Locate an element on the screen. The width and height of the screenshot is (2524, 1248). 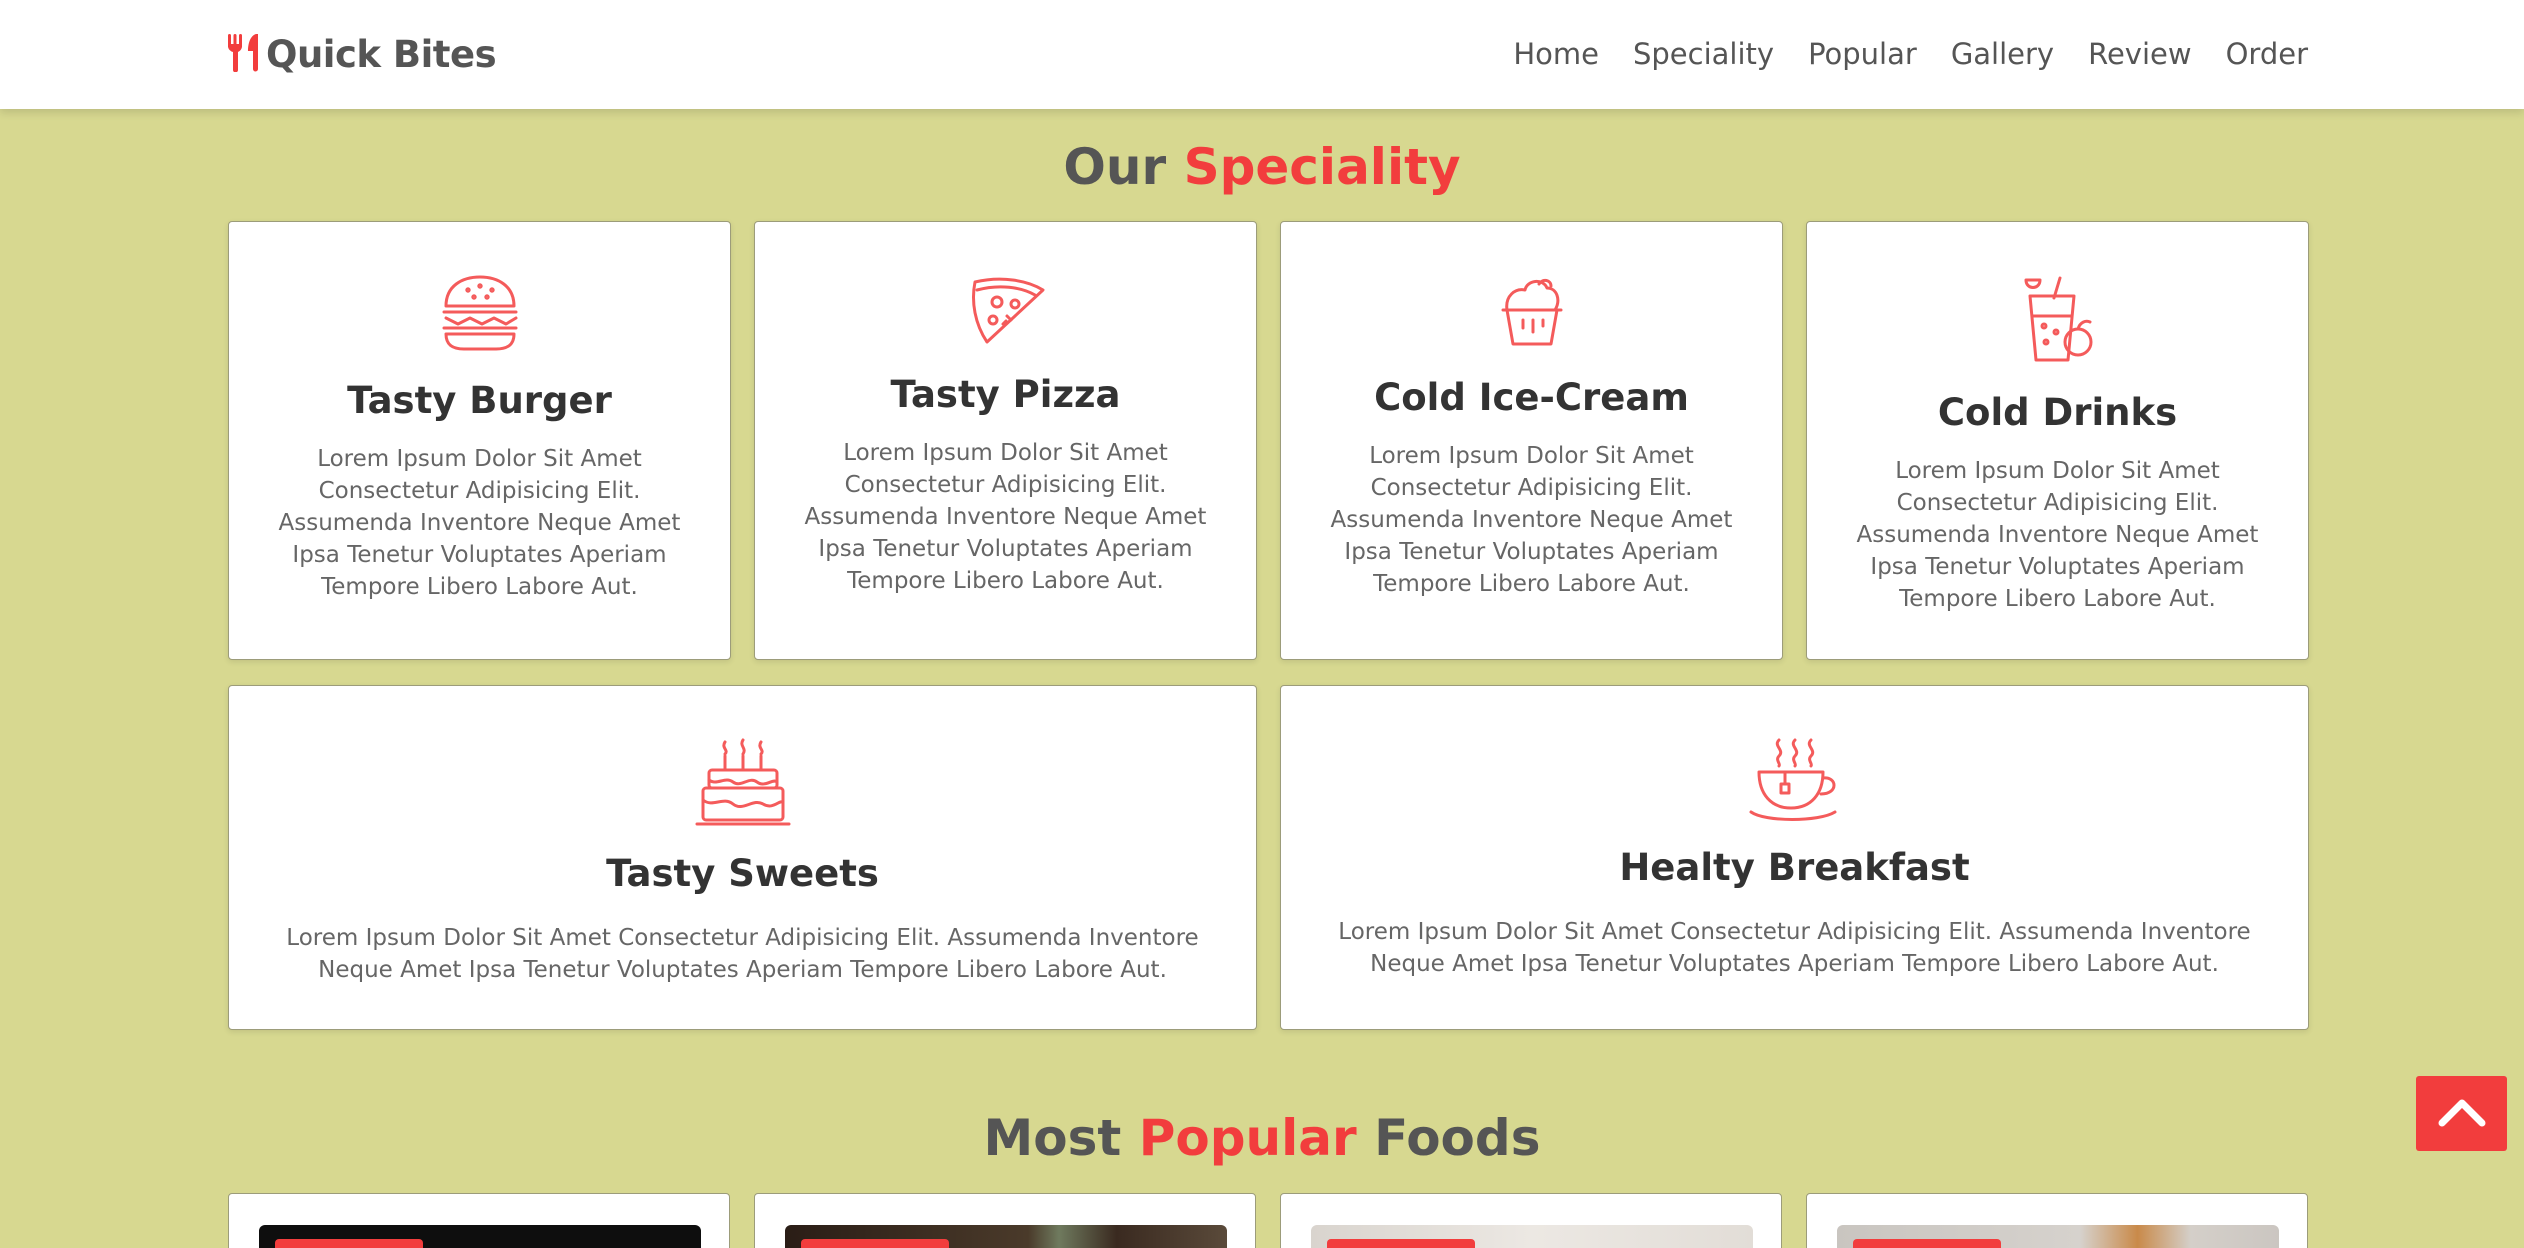
nav-gallery: Gallery is located at coordinates (2002, 54).